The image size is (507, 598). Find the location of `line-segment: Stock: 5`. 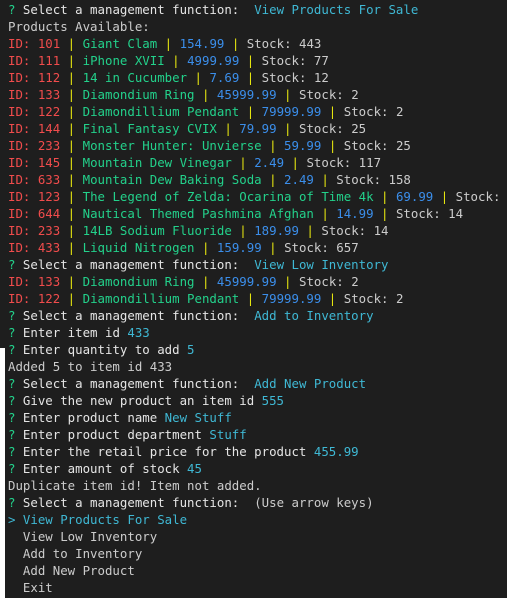

line-segment: Stock: 5 is located at coordinates (478, 196).